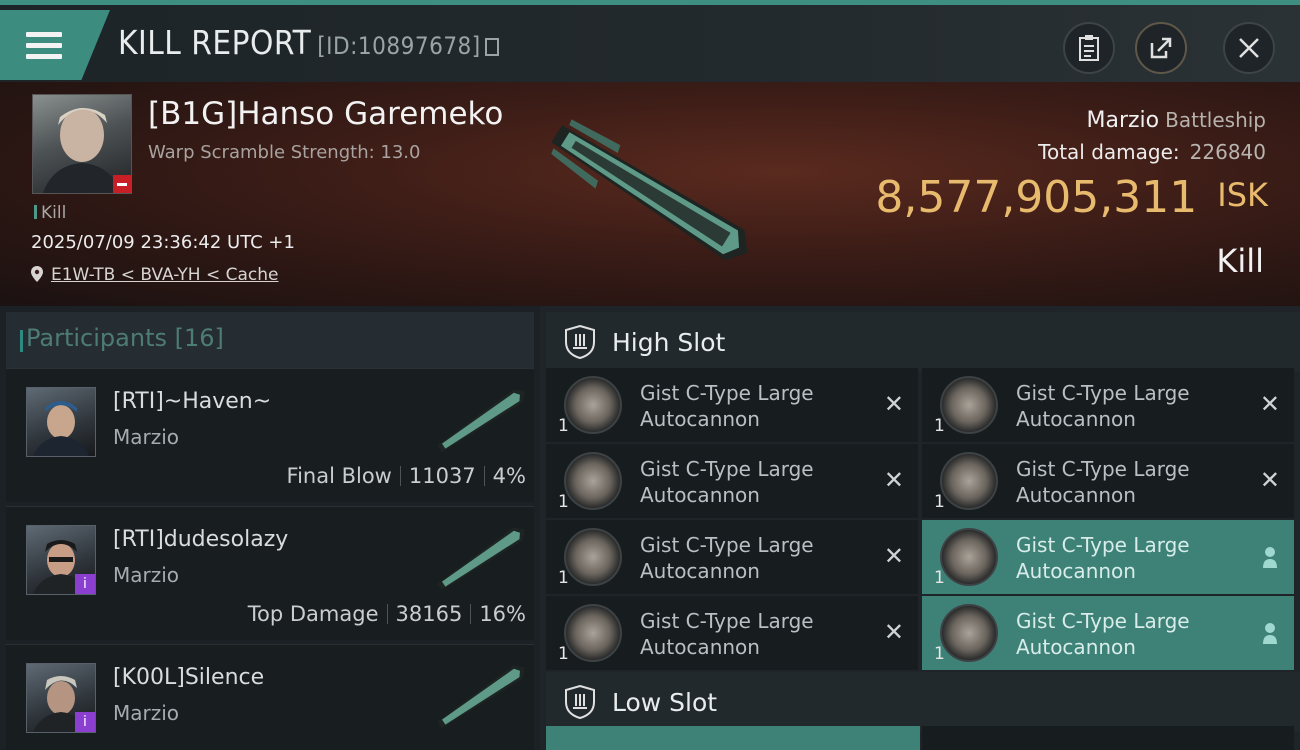  What do you see at coordinates (284, 152) in the screenshot?
I see `scram-strength: Warp Scramble Strength: 13.0` at bounding box center [284, 152].